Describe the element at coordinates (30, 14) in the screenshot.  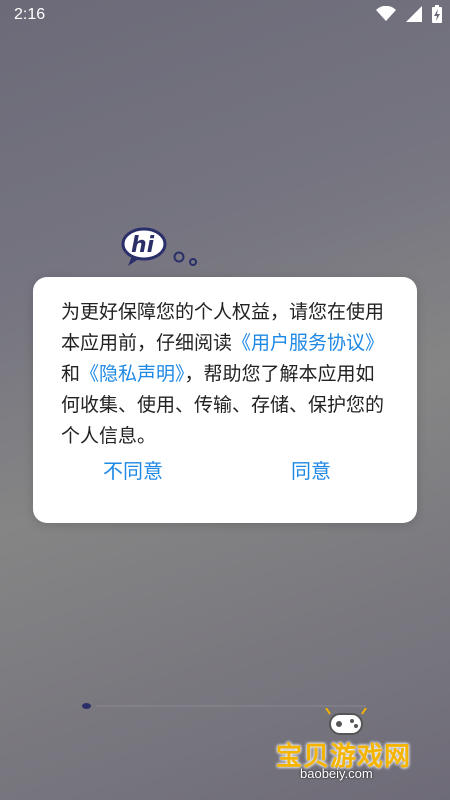
I see `status-time: 2:16` at that location.